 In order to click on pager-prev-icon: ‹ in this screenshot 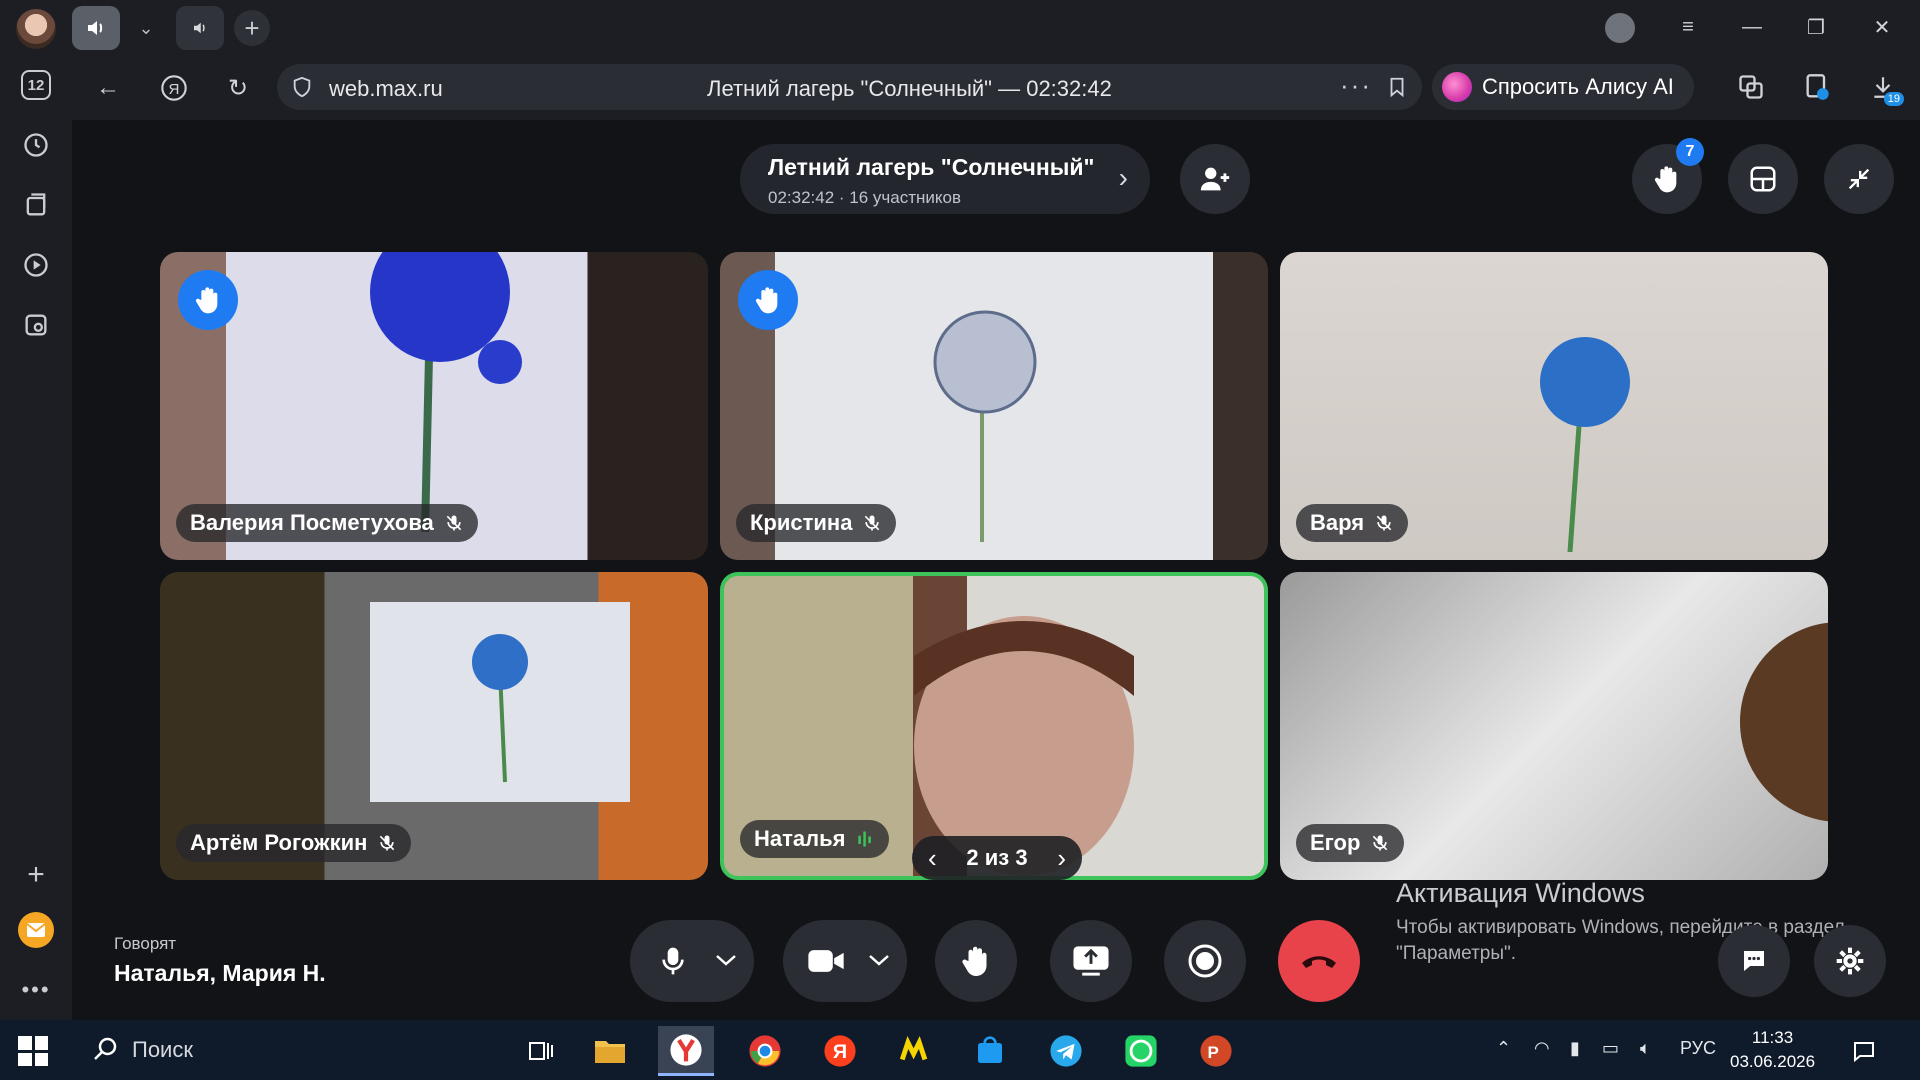, I will do `click(932, 858)`.